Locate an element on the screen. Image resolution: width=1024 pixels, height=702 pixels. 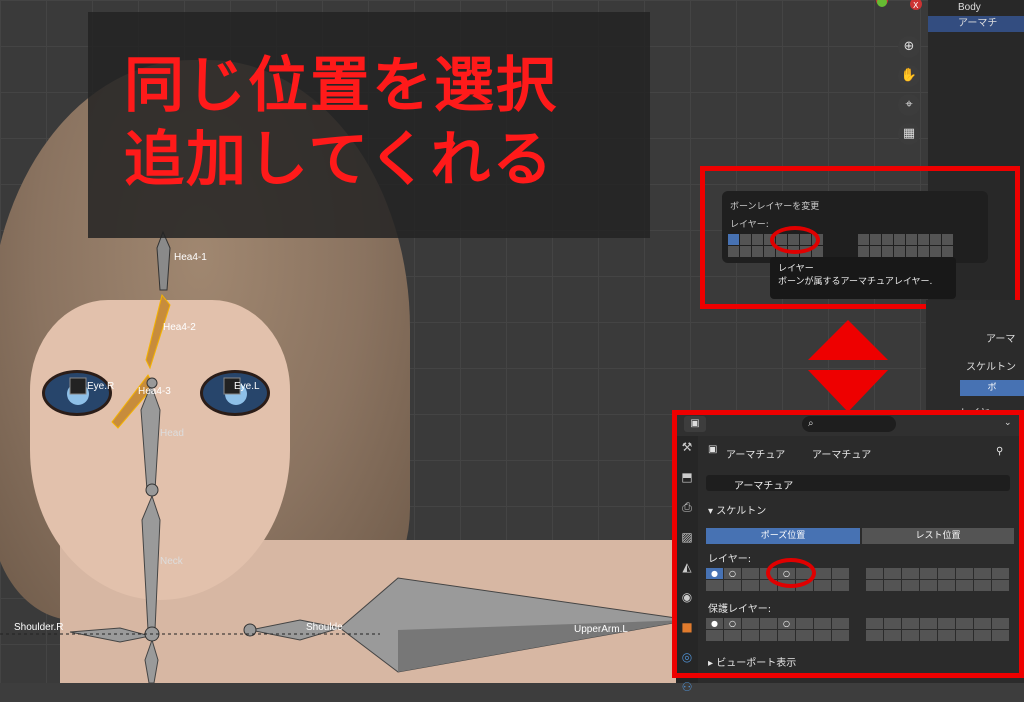
popup-title: ボーンレイヤーを変更 is located at coordinates (775, 207).